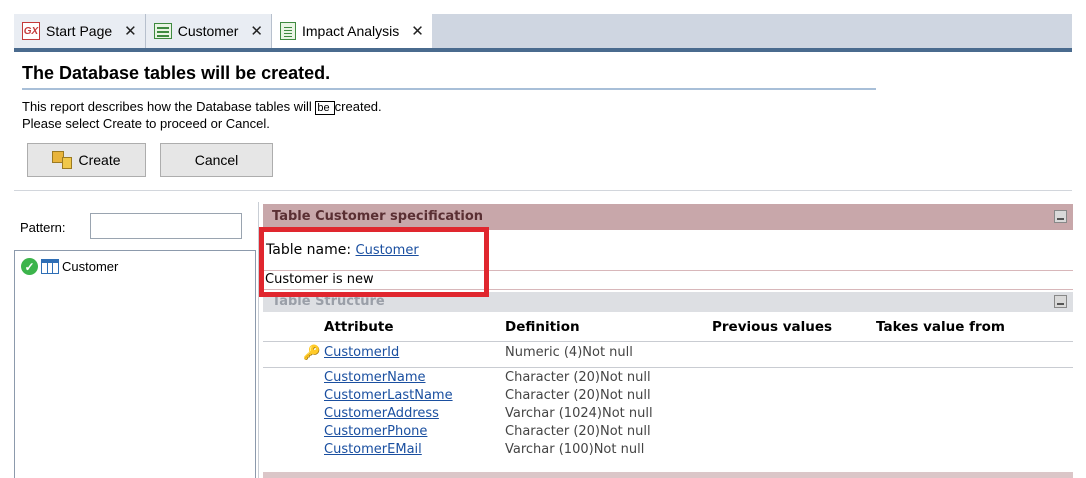 The width and height of the screenshot is (1086, 478). I want to click on column-header-previous-values: Previous values, so click(772, 327).